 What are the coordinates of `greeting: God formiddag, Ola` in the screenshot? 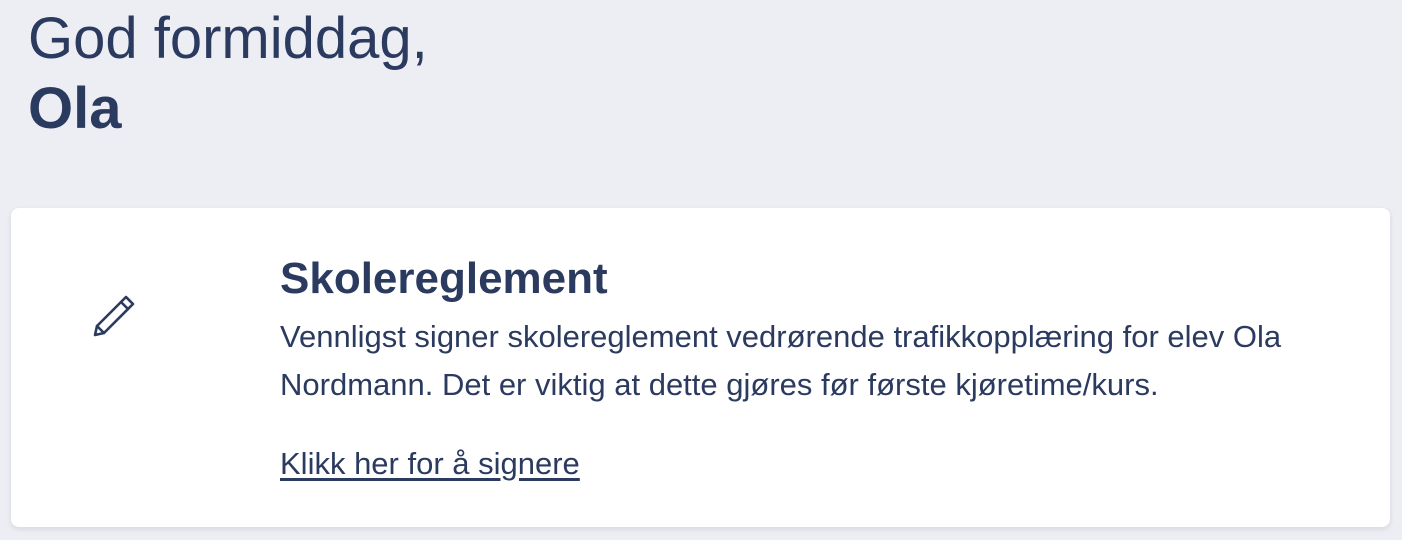 It's located at (228, 74).